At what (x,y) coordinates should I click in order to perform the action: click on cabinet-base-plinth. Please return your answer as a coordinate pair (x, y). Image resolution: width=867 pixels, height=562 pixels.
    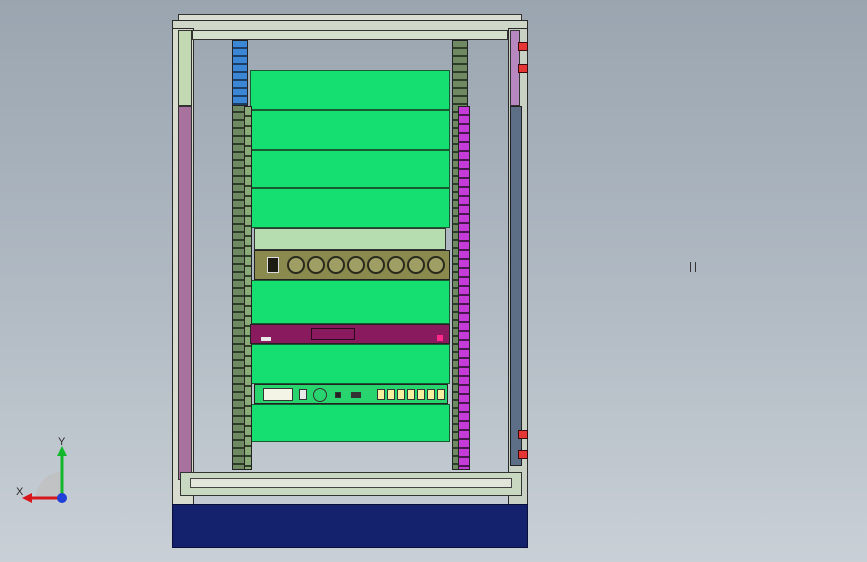
    Looking at the image, I should click on (350, 526).